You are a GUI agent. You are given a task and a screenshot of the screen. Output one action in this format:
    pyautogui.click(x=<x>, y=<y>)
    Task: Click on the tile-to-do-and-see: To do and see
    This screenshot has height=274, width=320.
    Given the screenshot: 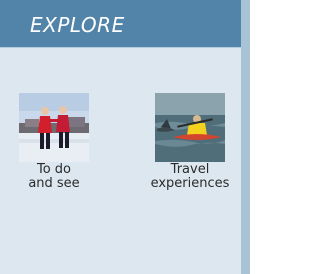 What is the action you would take?
    pyautogui.click(x=54, y=142)
    